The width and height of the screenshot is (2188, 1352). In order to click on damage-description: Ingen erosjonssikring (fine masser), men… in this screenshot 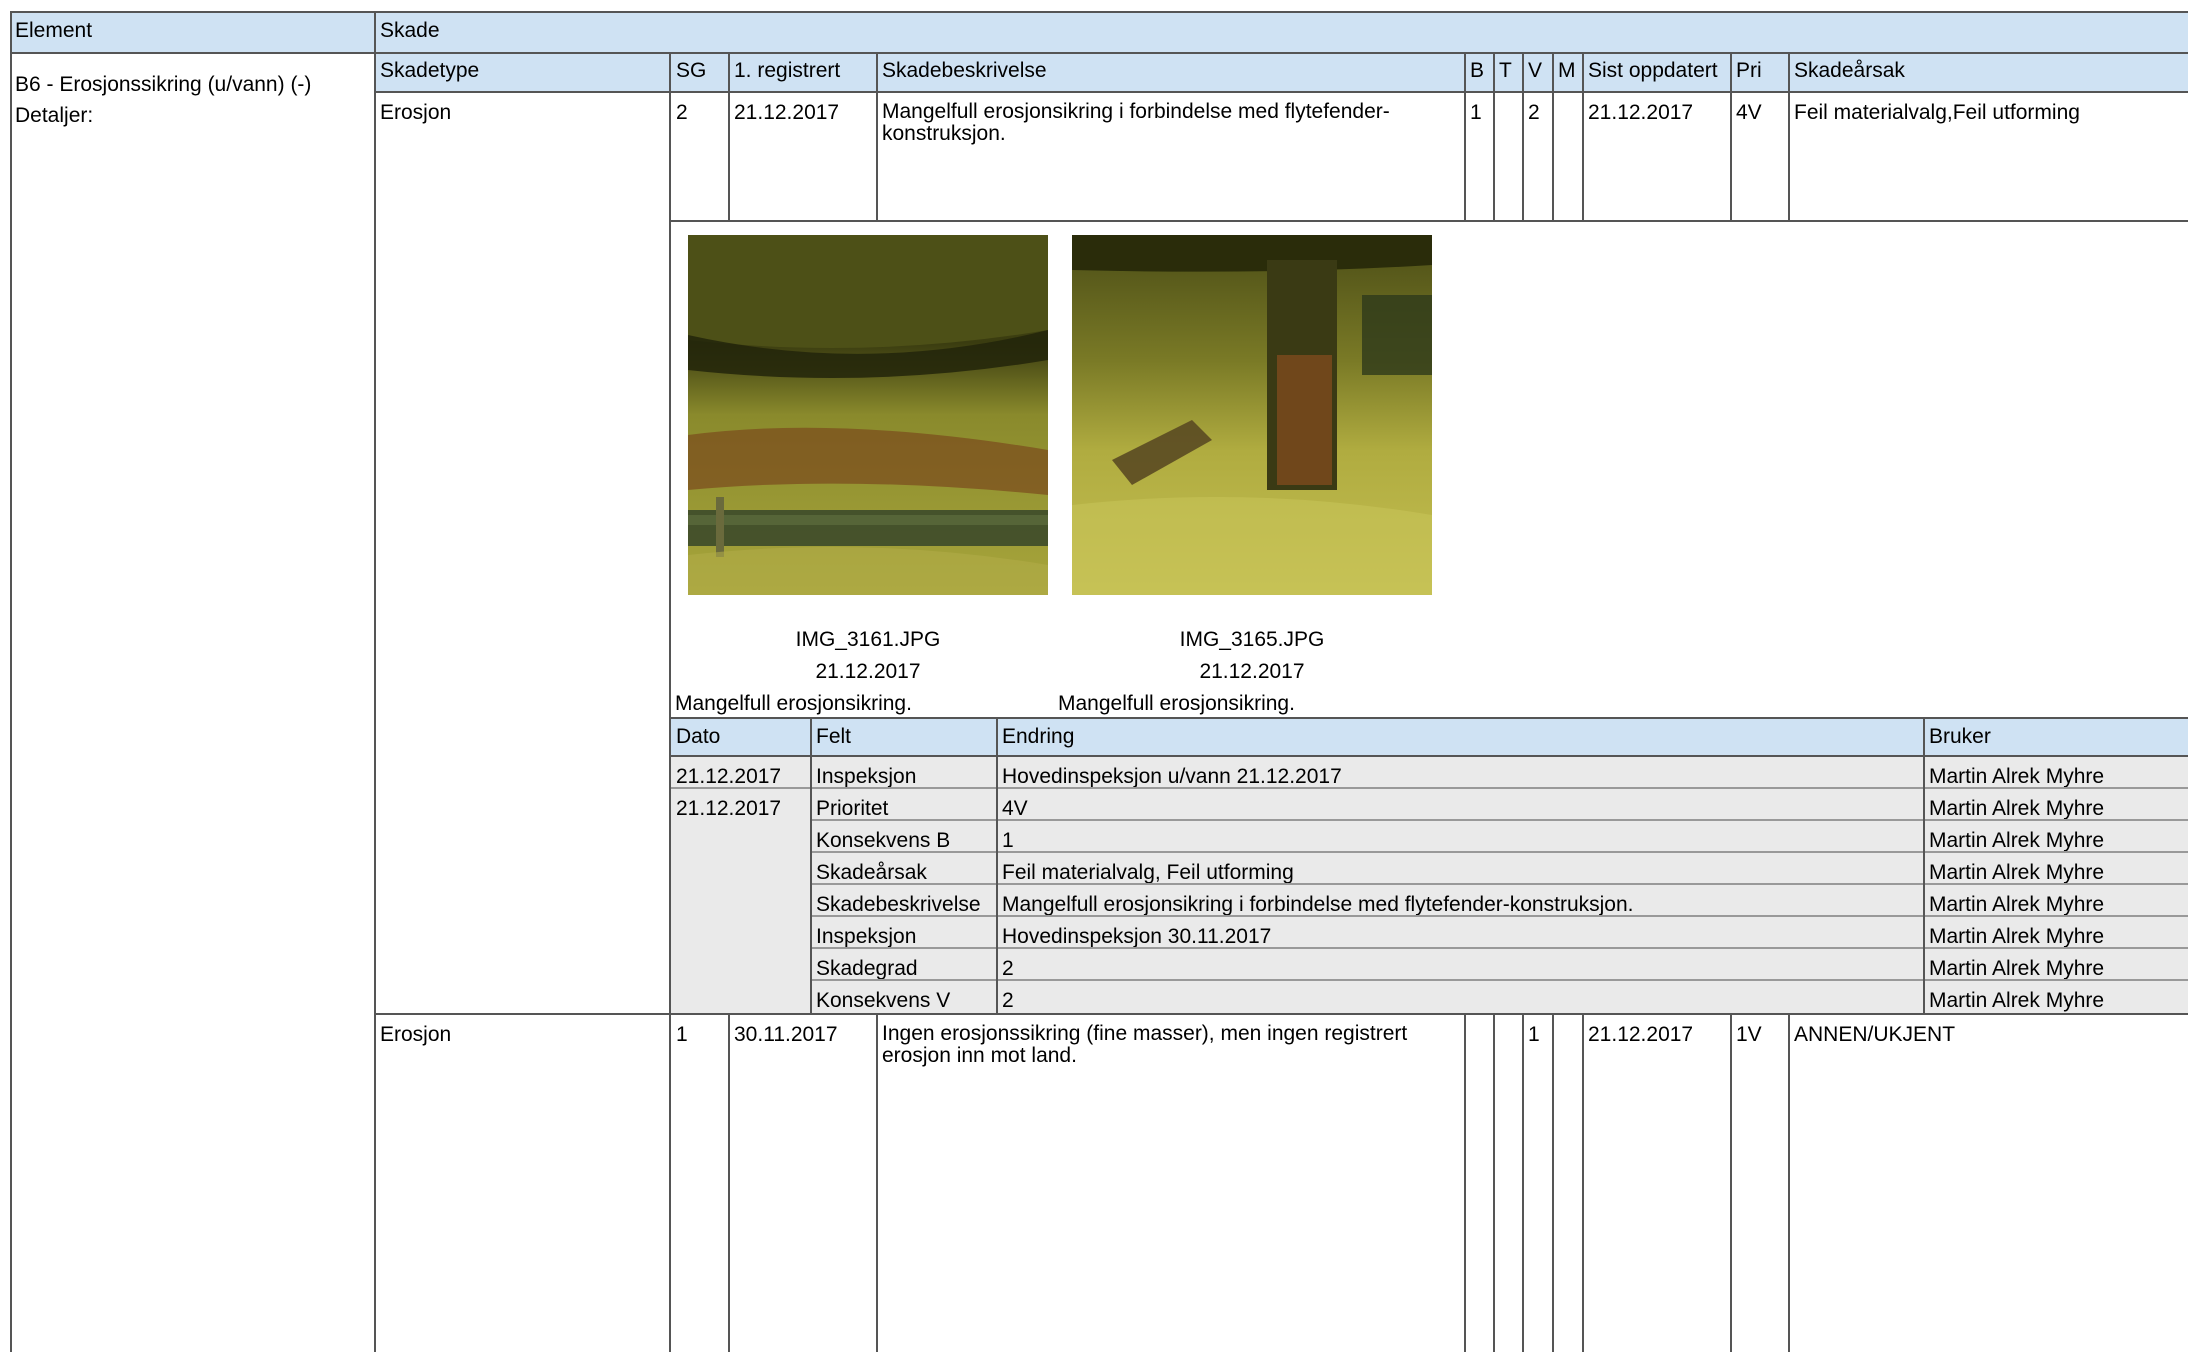, I will do `click(1145, 1045)`.